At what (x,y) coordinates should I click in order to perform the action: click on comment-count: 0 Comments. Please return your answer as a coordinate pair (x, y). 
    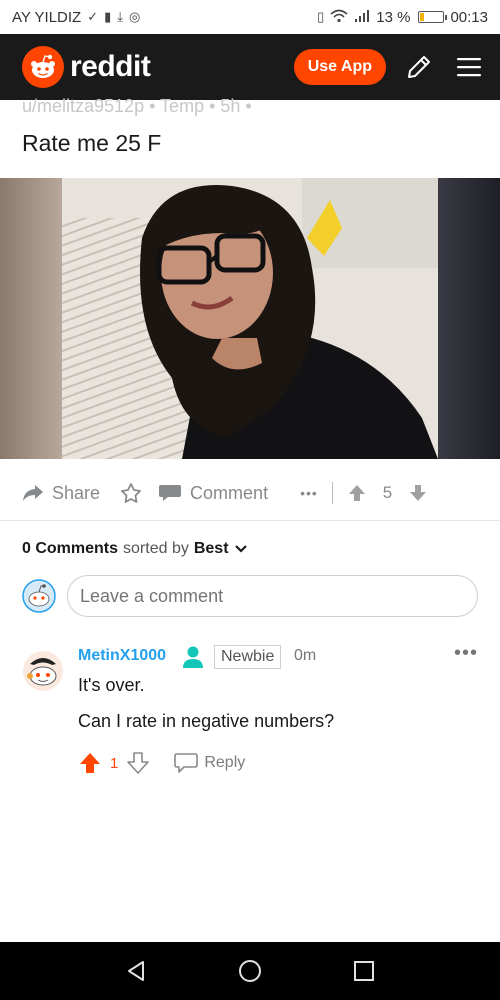
    Looking at the image, I should click on (70, 548).